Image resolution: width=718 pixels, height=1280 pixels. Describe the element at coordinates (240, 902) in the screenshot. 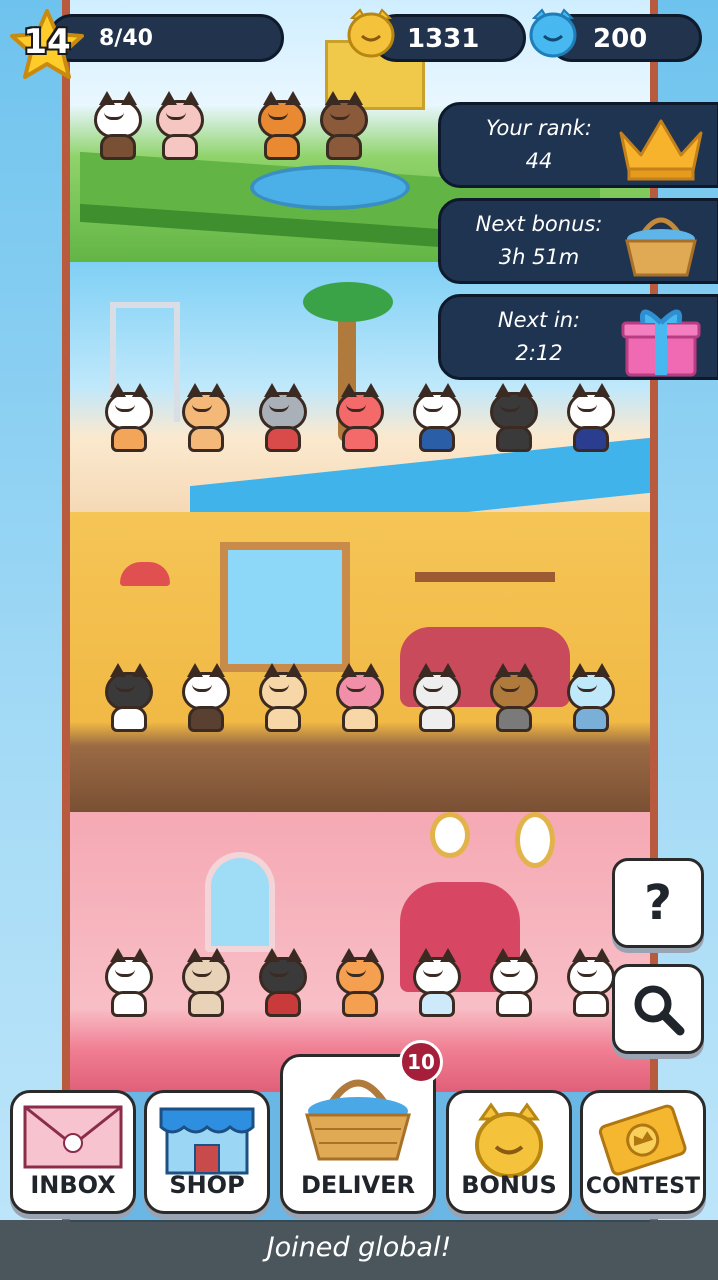

I see `arched-window` at that location.